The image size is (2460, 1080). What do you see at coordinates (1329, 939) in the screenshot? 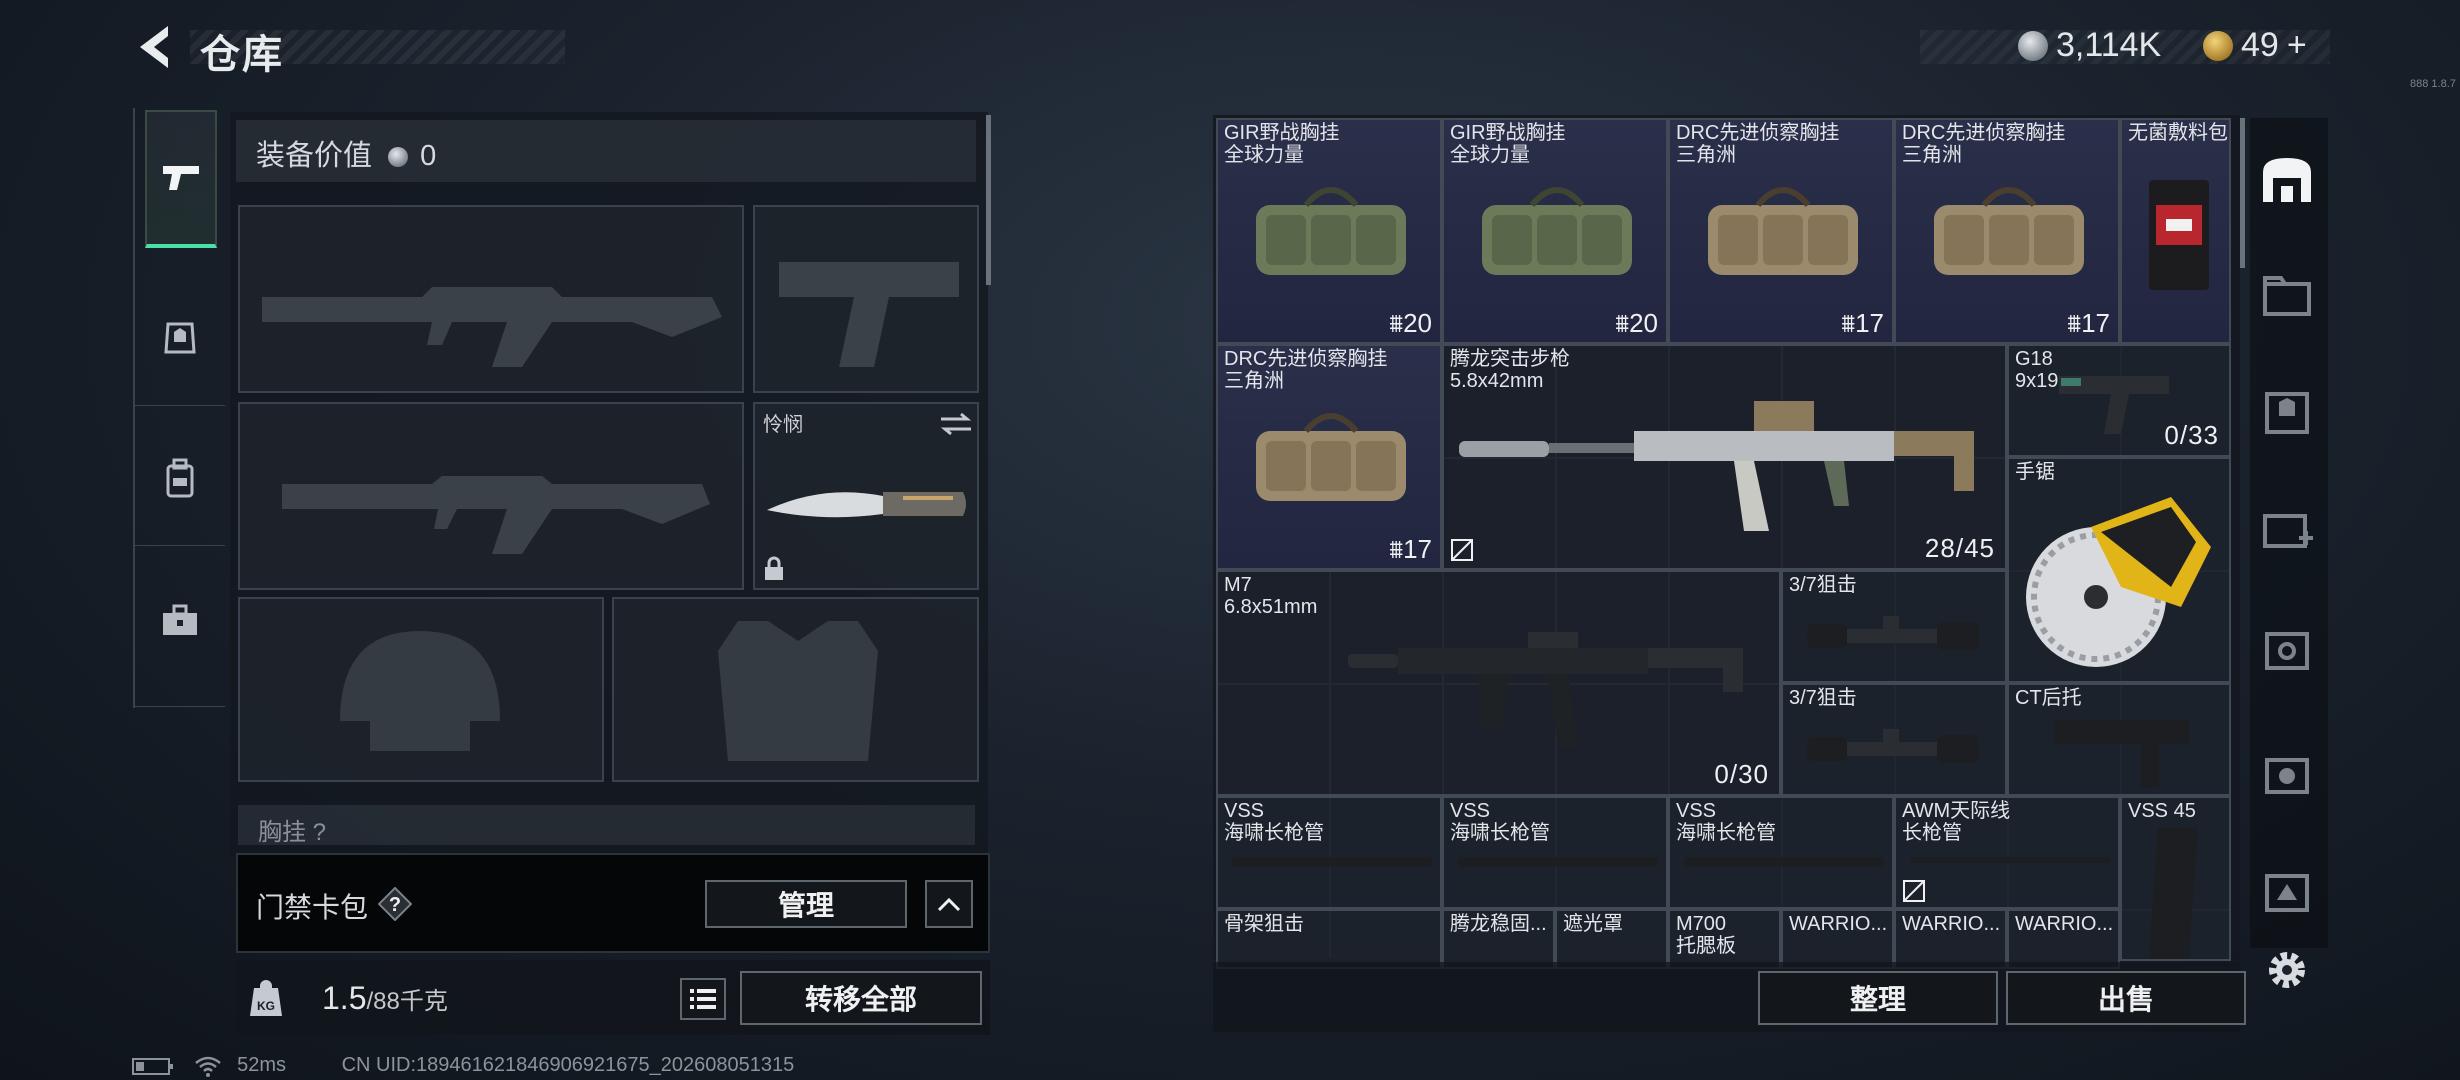
I see `stash-item-bipod: 骨架狙击` at bounding box center [1329, 939].